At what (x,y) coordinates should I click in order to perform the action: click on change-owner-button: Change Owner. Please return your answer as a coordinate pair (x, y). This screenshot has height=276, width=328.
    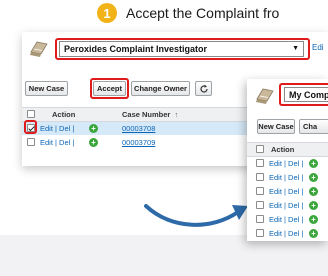
    Looking at the image, I should click on (160, 88).